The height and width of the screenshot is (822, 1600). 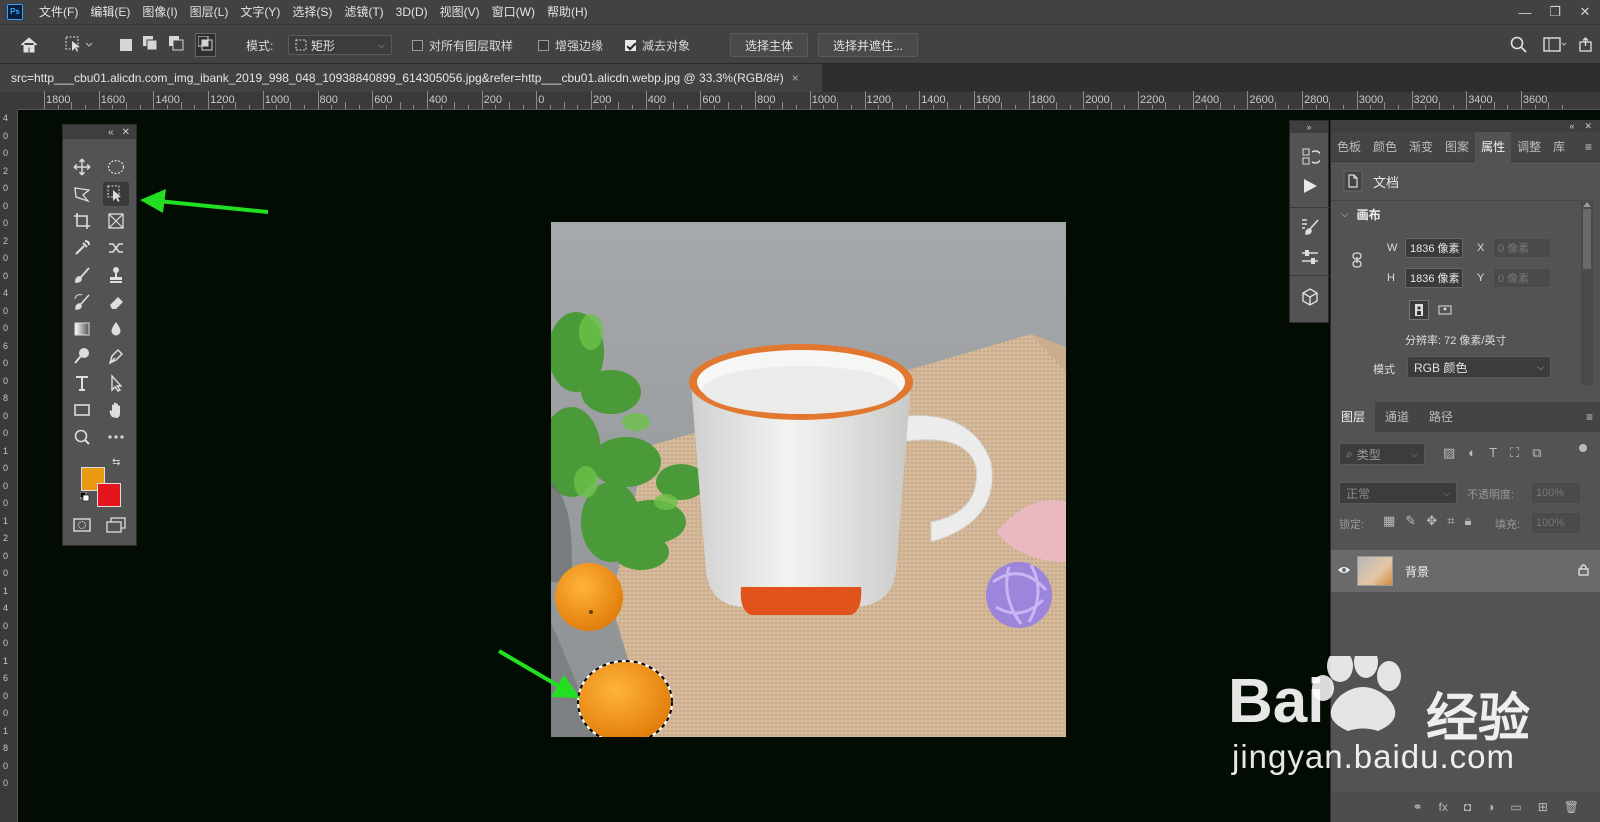 I want to click on zoom-tool-icon, so click(x=82, y=437).